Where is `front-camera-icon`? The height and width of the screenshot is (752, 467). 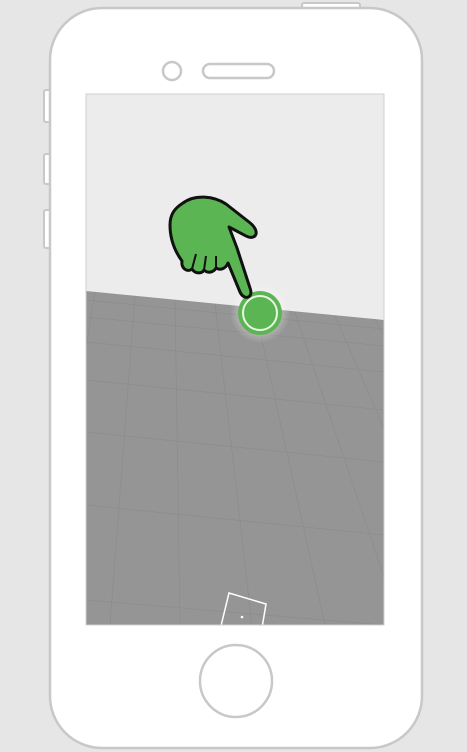 front-camera-icon is located at coordinates (172, 71).